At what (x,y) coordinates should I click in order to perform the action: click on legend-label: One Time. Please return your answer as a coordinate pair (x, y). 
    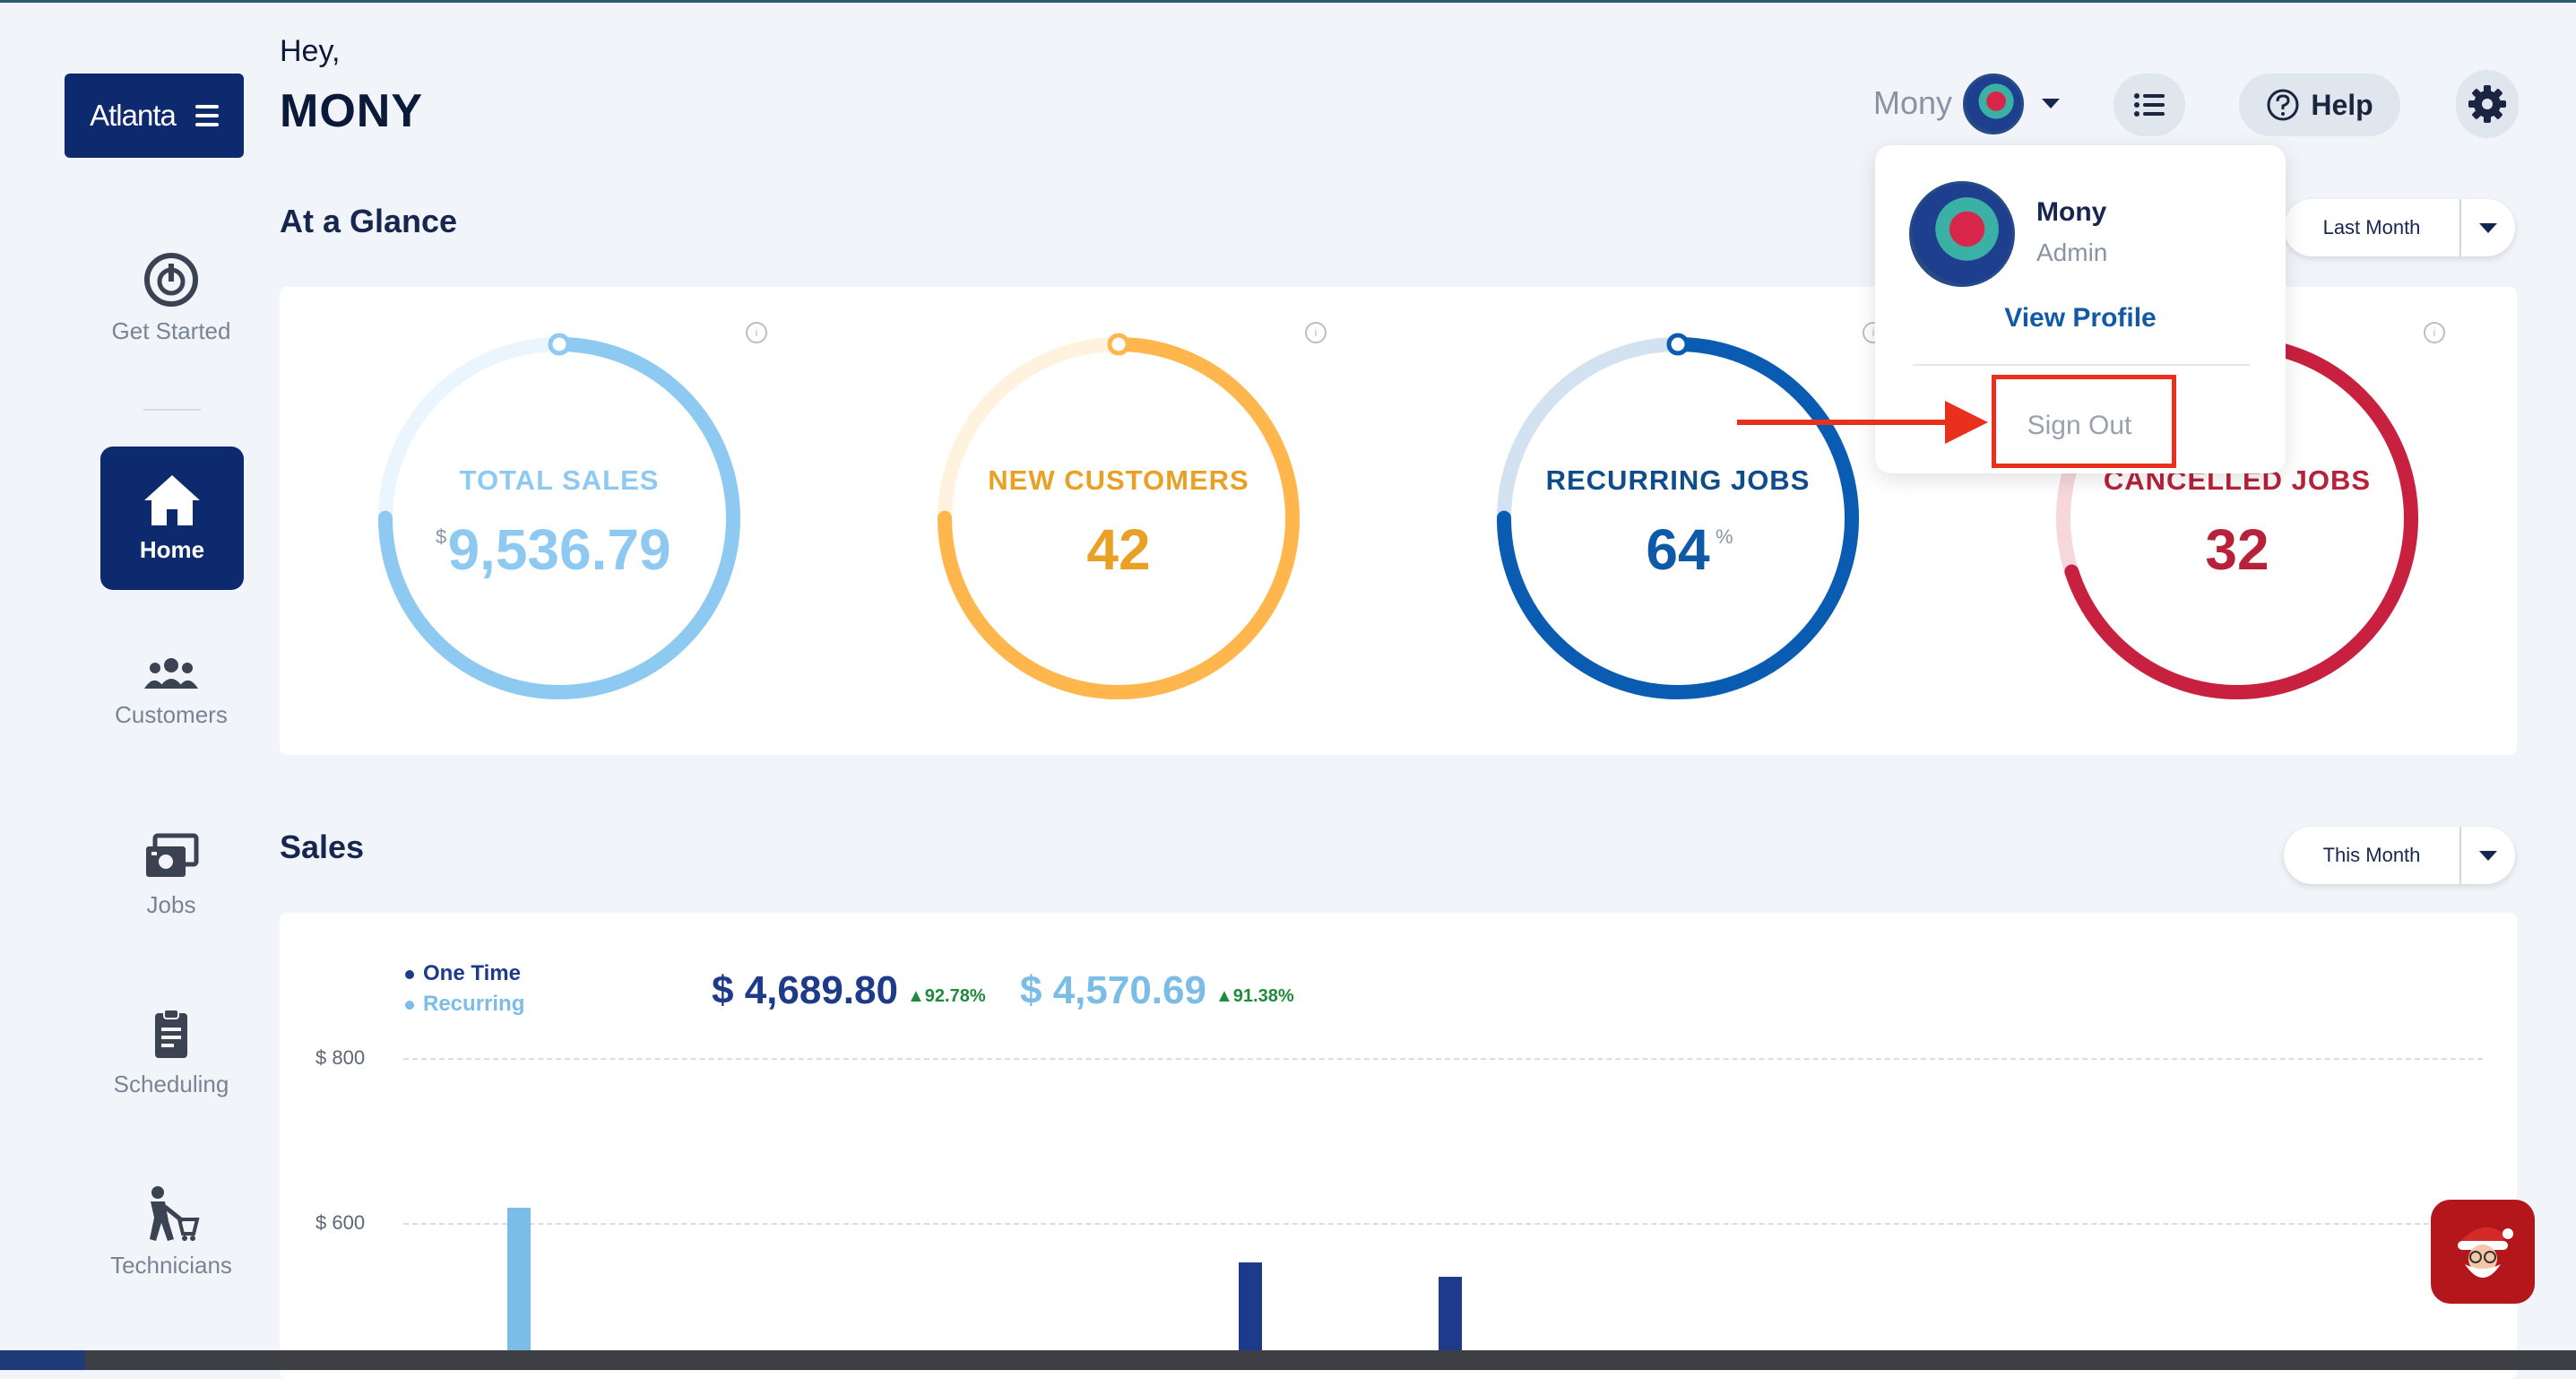
    Looking at the image, I should click on (472, 973).